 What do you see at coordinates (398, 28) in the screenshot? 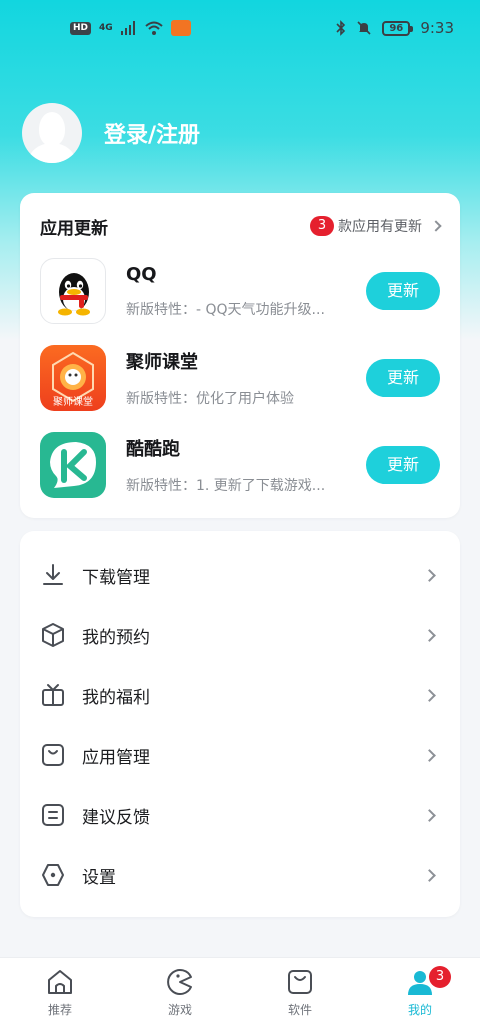
I see `battery-indicator: 96` at bounding box center [398, 28].